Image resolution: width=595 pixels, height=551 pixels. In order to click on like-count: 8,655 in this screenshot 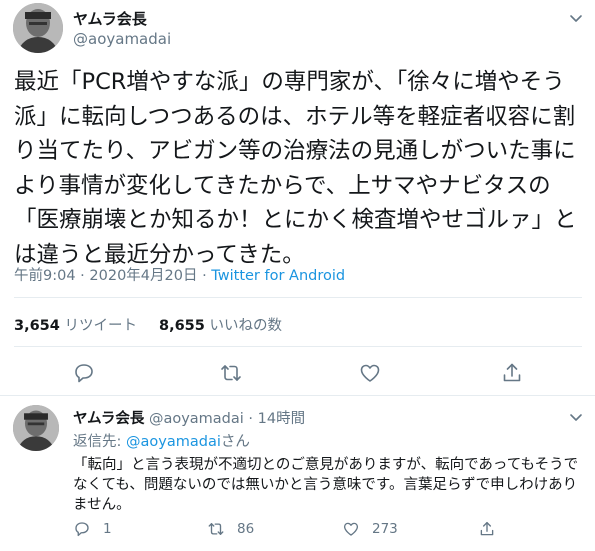, I will do `click(181, 326)`.